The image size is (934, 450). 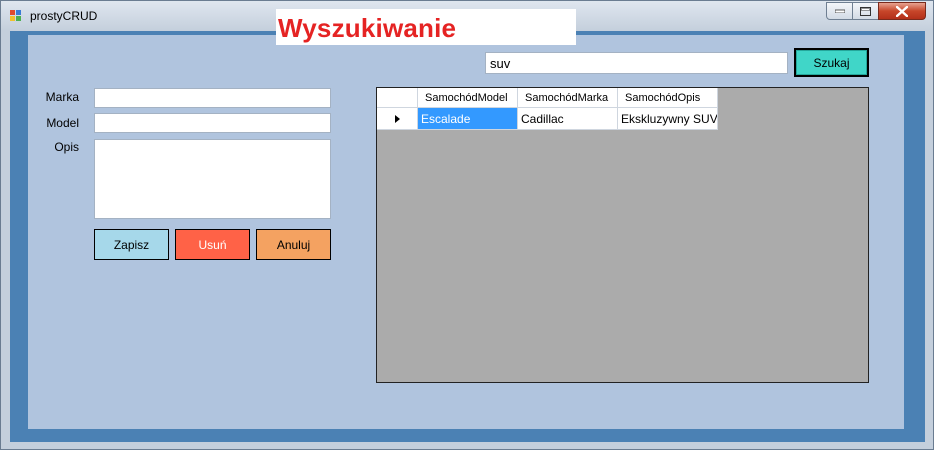 I want to click on opis-label: Opis, so click(x=66, y=147).